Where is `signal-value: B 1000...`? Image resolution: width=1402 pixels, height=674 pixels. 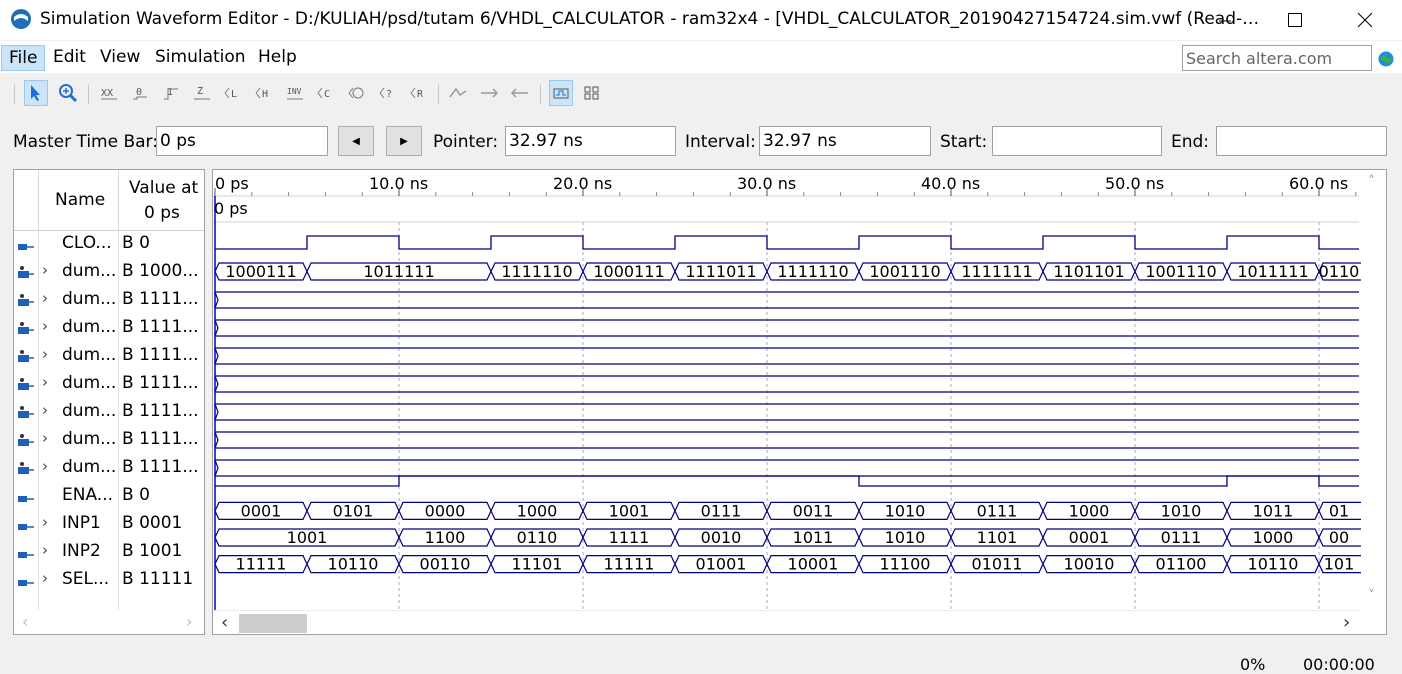 signal-value: B 1000... is located at coordinates (160, 271).